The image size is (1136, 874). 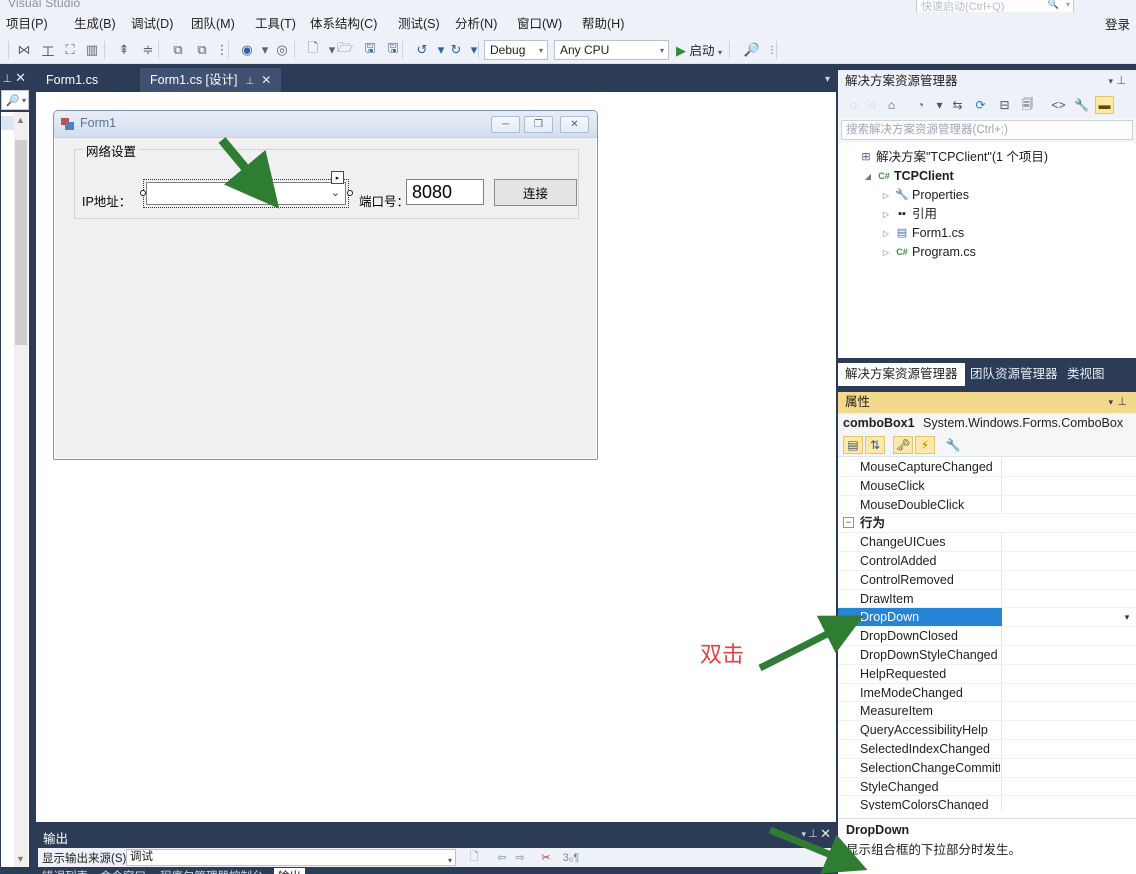 What do you see at coordinates (124, 50) in the screenshot?
I see `horizontal-spacing-icon: ⇞` at bounding box center [124, 50].